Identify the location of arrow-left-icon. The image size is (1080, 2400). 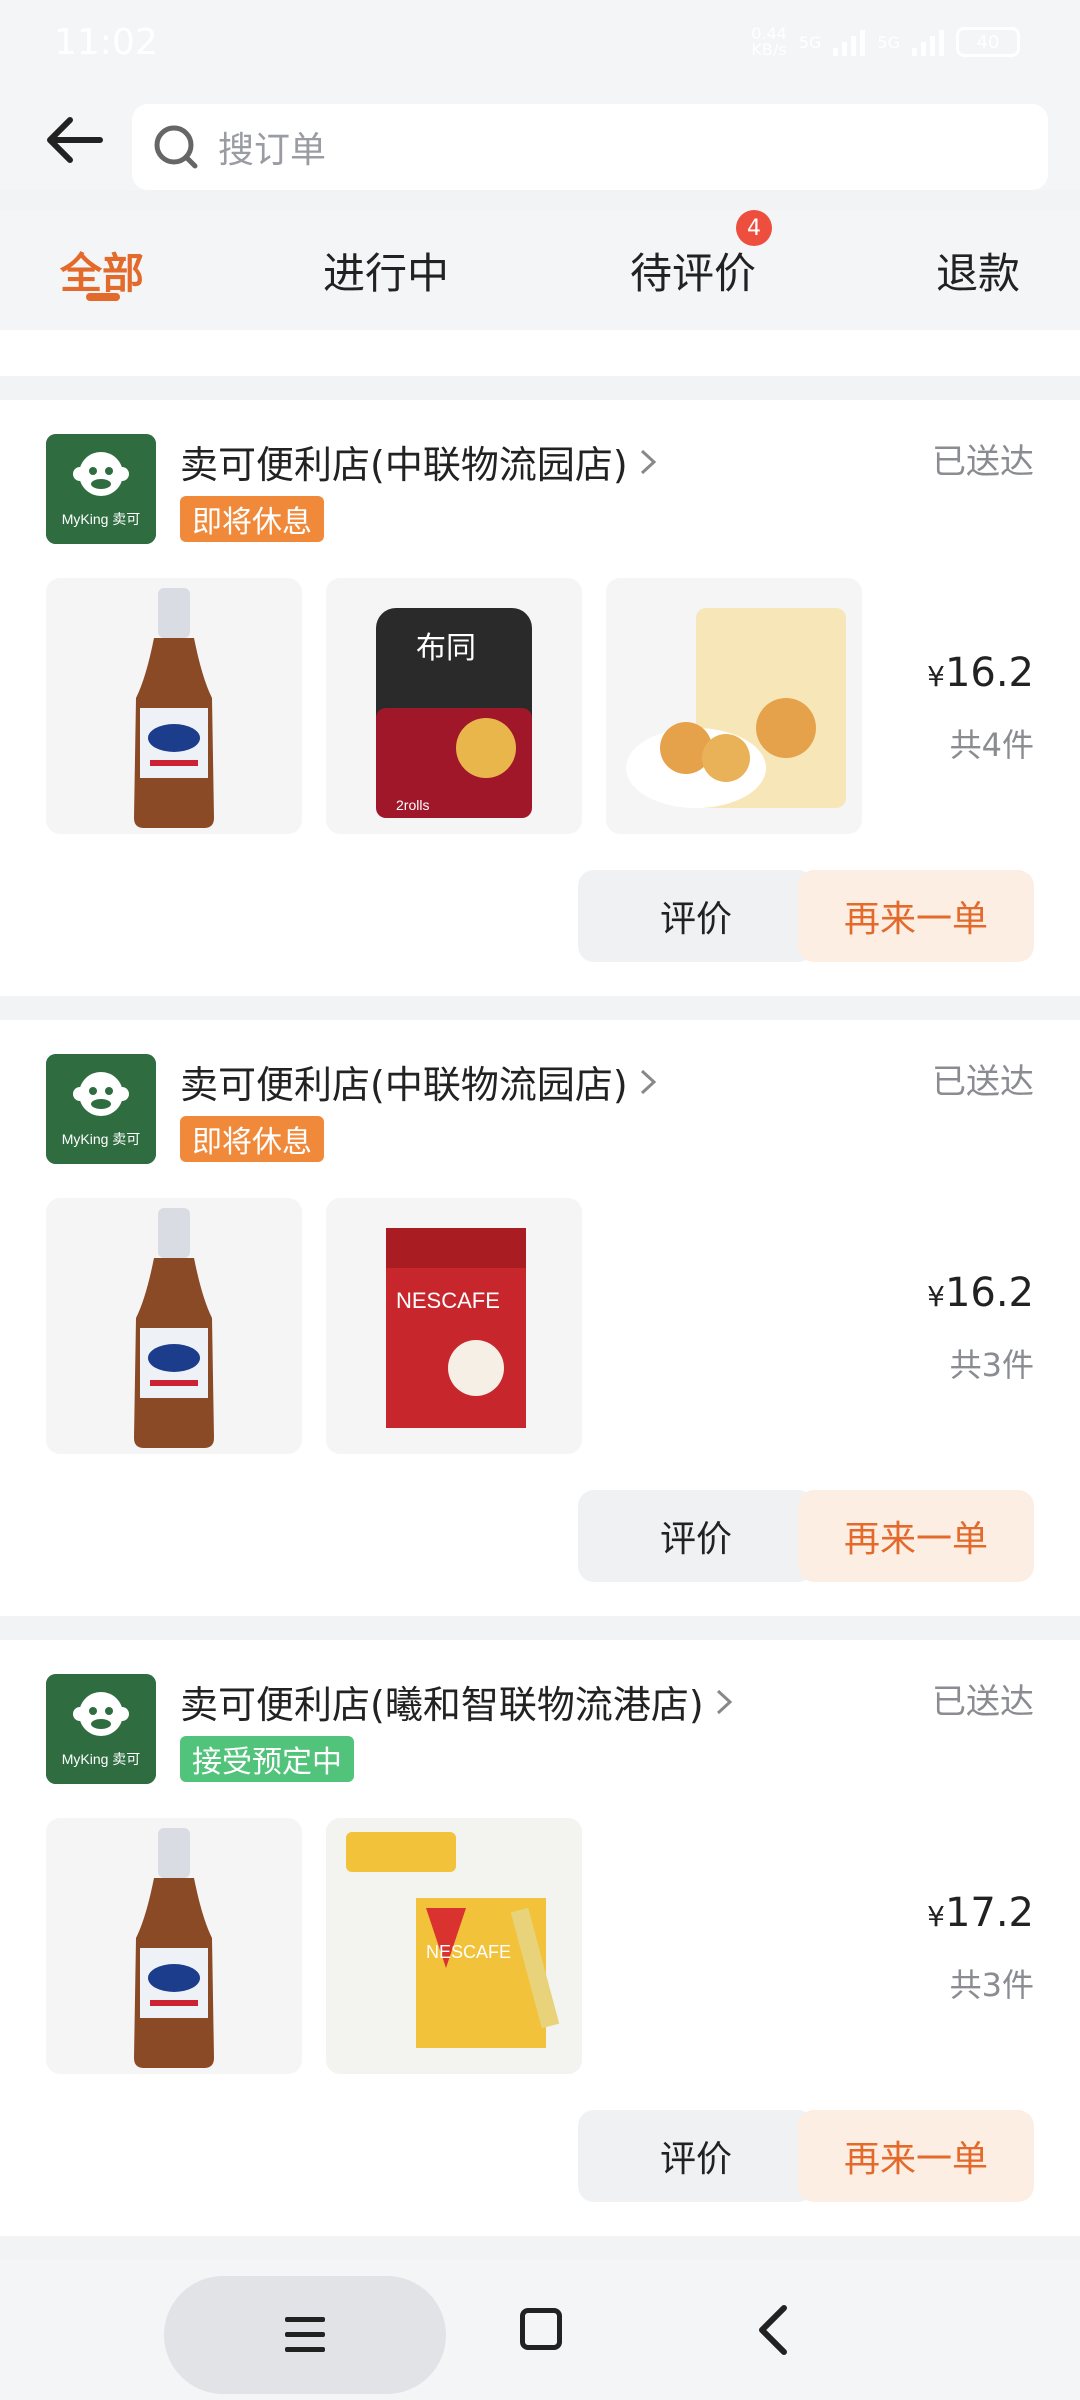
(75, 140).